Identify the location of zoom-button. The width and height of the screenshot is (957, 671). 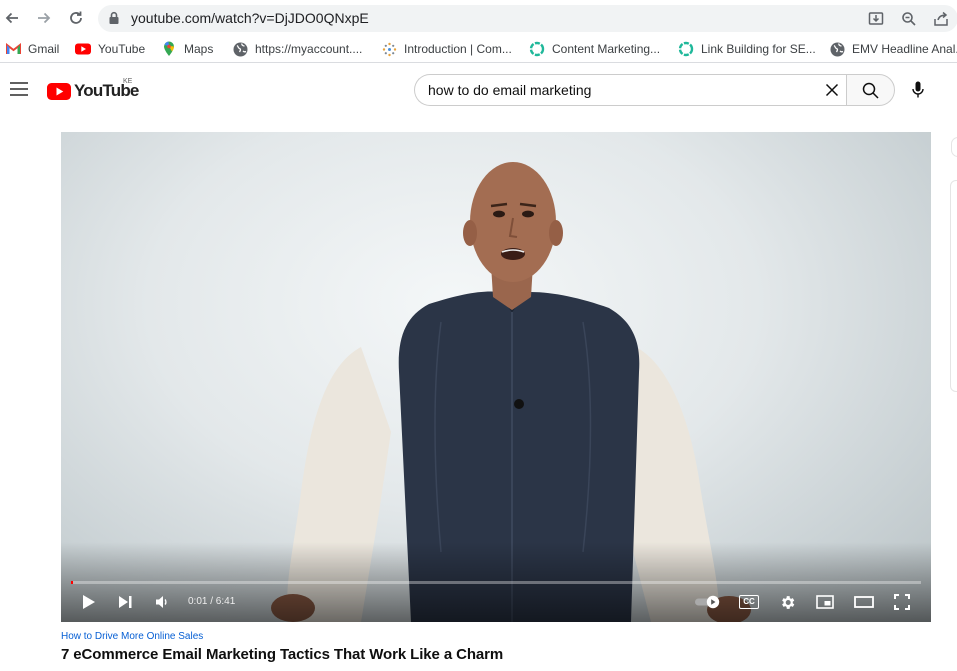
(909, 19).